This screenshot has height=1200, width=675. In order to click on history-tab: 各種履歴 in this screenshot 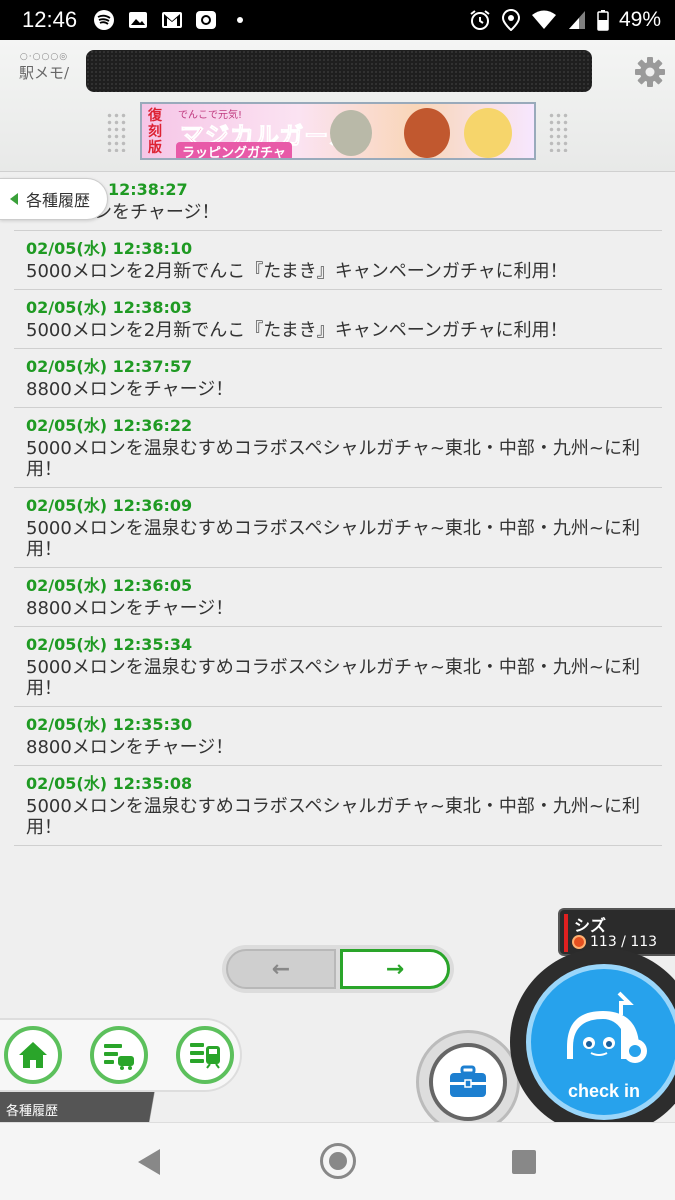, I will do `click(54, 199)`.